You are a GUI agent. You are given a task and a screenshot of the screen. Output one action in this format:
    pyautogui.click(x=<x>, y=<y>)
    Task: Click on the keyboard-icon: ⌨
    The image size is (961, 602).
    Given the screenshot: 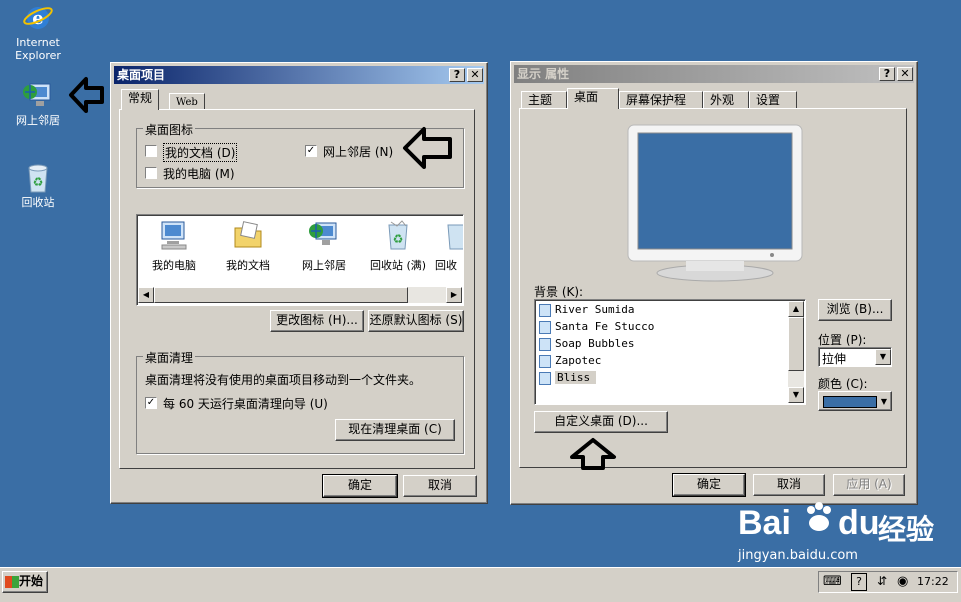 What is the action you would take?
    pyautogui.click(x=832, y=581)
    